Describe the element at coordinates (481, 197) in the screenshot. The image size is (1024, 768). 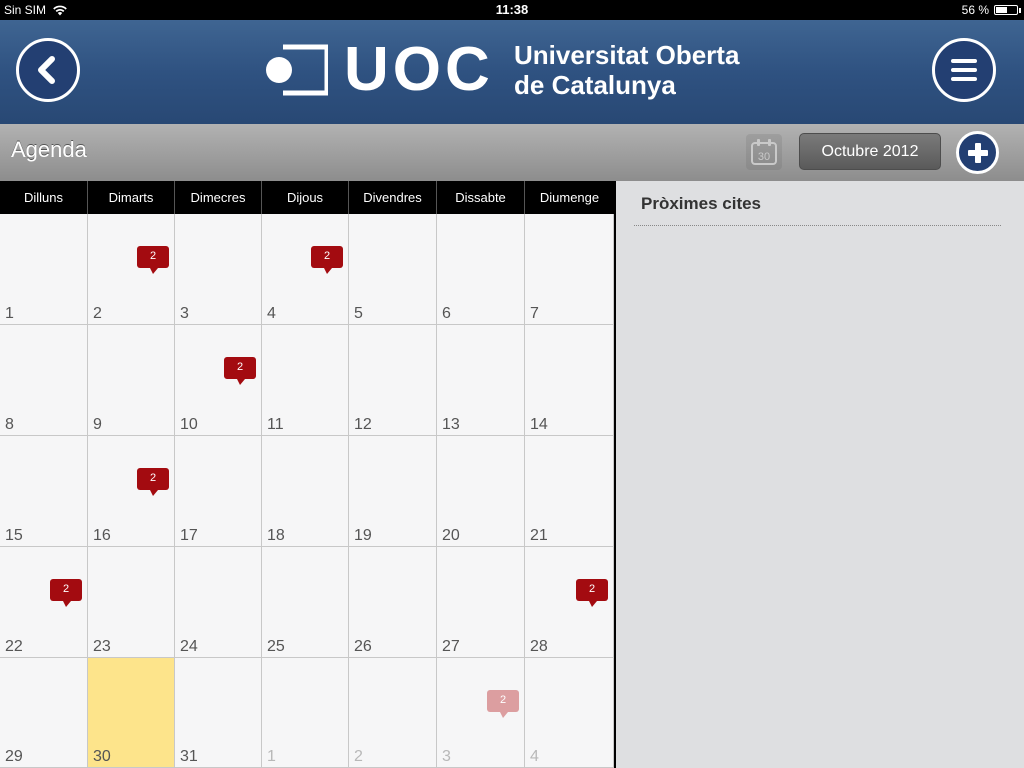
I see `weekday-label: Dissabte` at that location.